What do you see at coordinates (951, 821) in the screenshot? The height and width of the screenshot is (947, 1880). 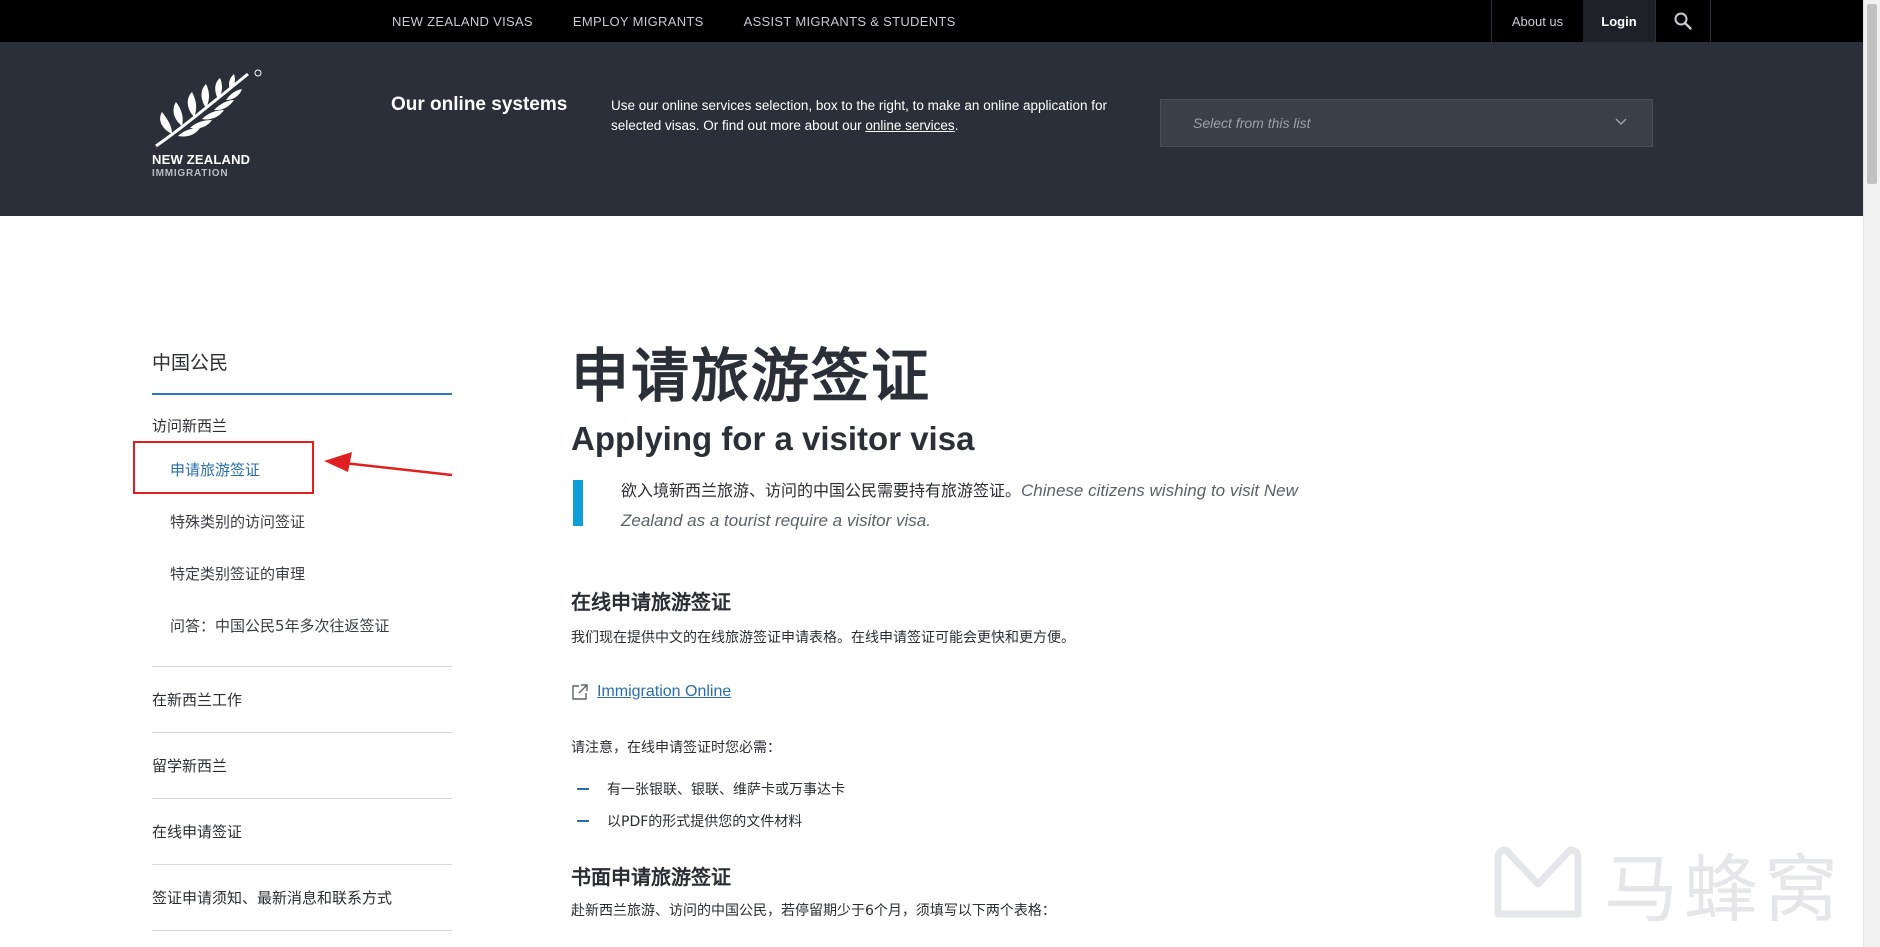 I see `list-item: 以PDF的形式提供您的文件材料` at bounding box center [951, 821].